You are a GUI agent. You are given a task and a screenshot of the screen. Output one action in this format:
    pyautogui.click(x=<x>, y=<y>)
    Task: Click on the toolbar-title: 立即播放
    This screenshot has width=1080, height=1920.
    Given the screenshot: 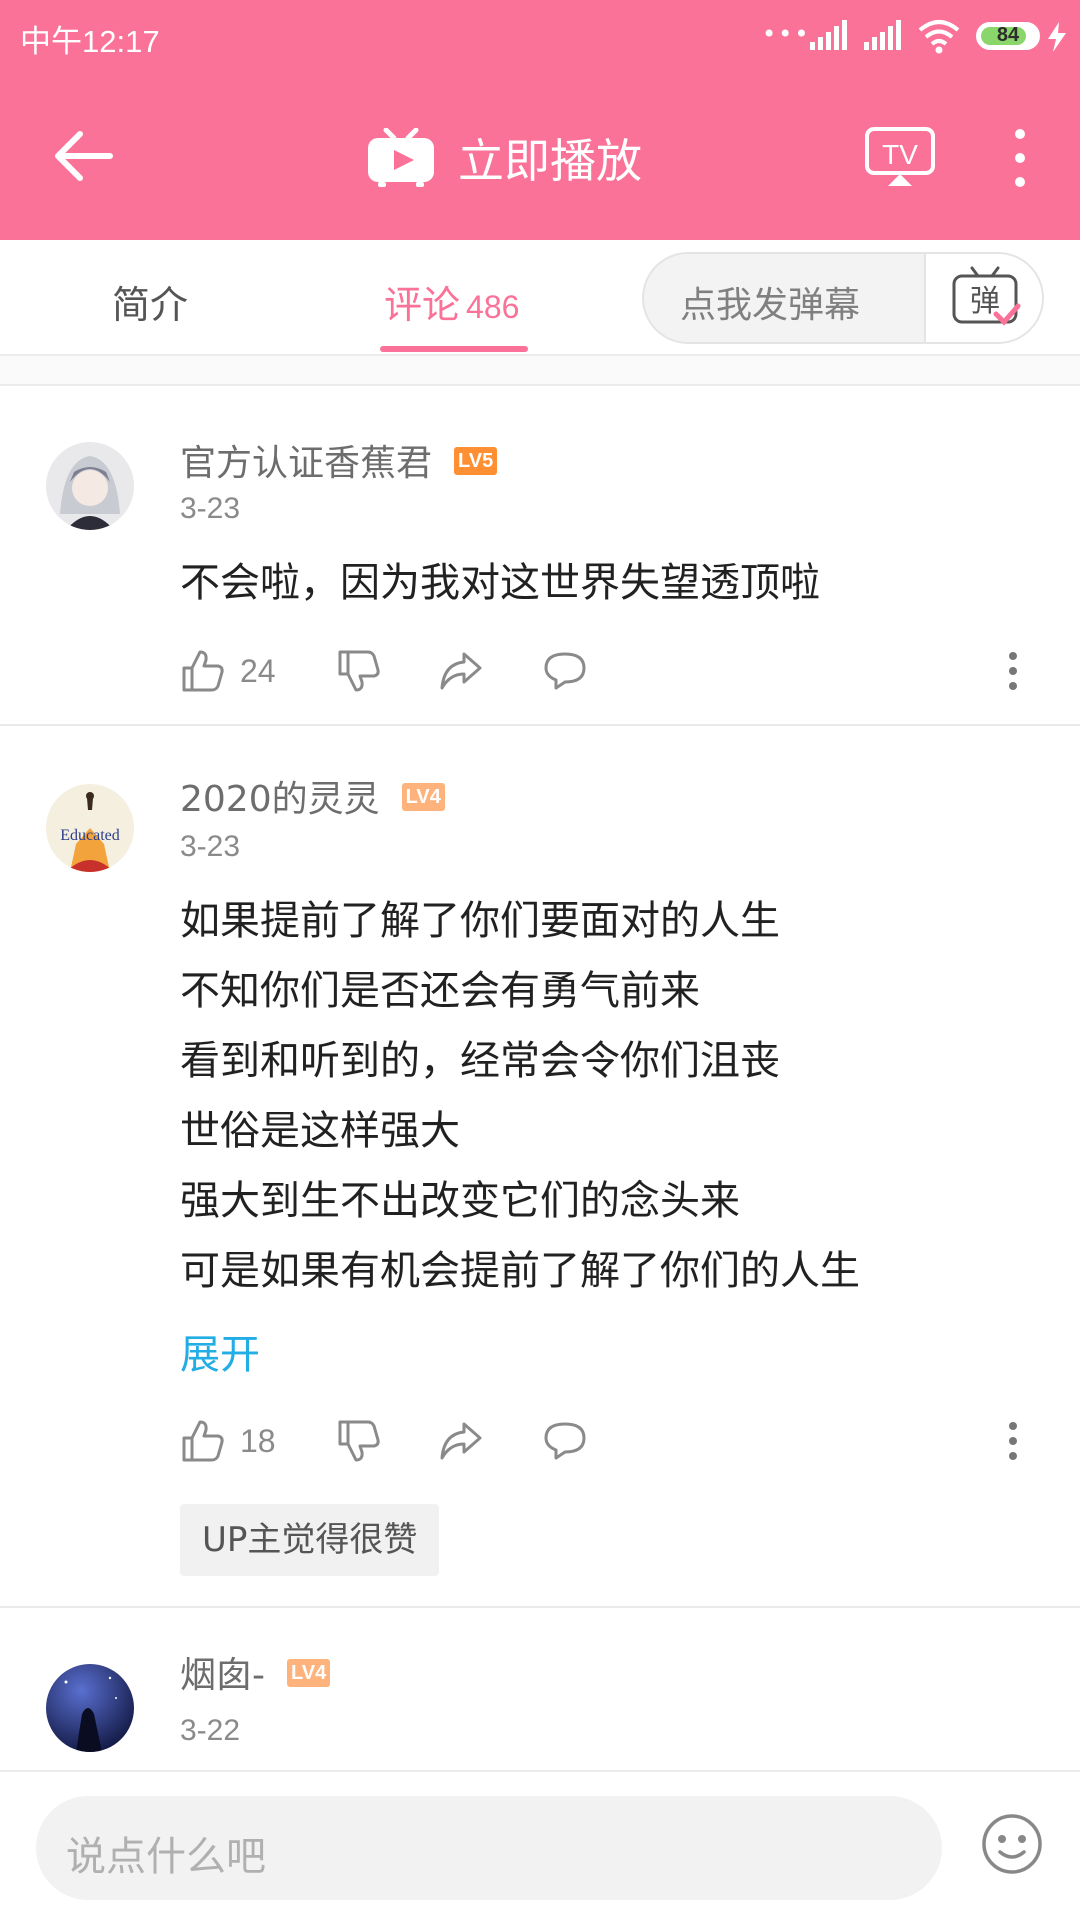 What is the action you would take?
    pyautogui.click(x=550, y=161)
    